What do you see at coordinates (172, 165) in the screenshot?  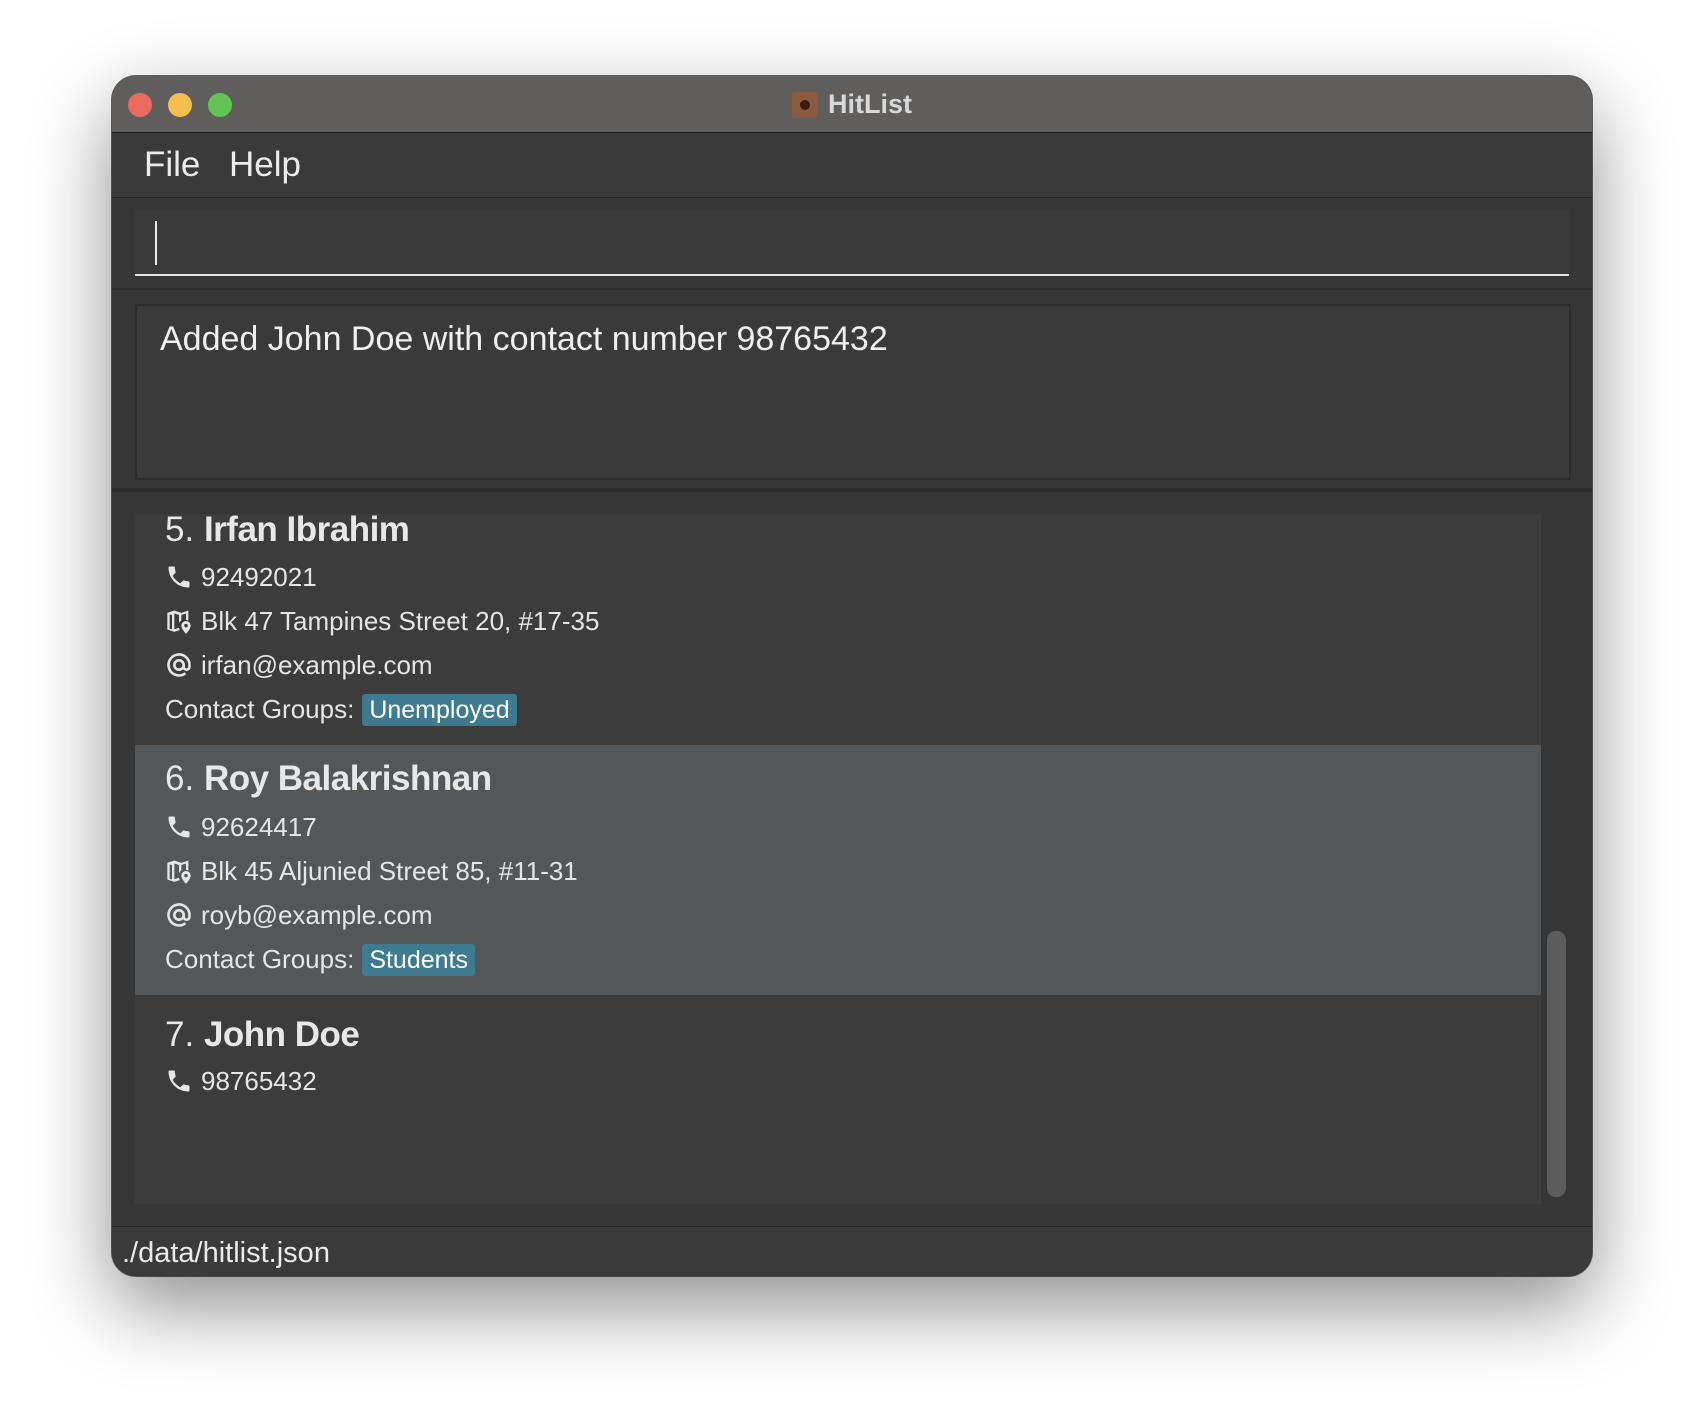 I see `menu-file: File` at bounding box center [172, 165].